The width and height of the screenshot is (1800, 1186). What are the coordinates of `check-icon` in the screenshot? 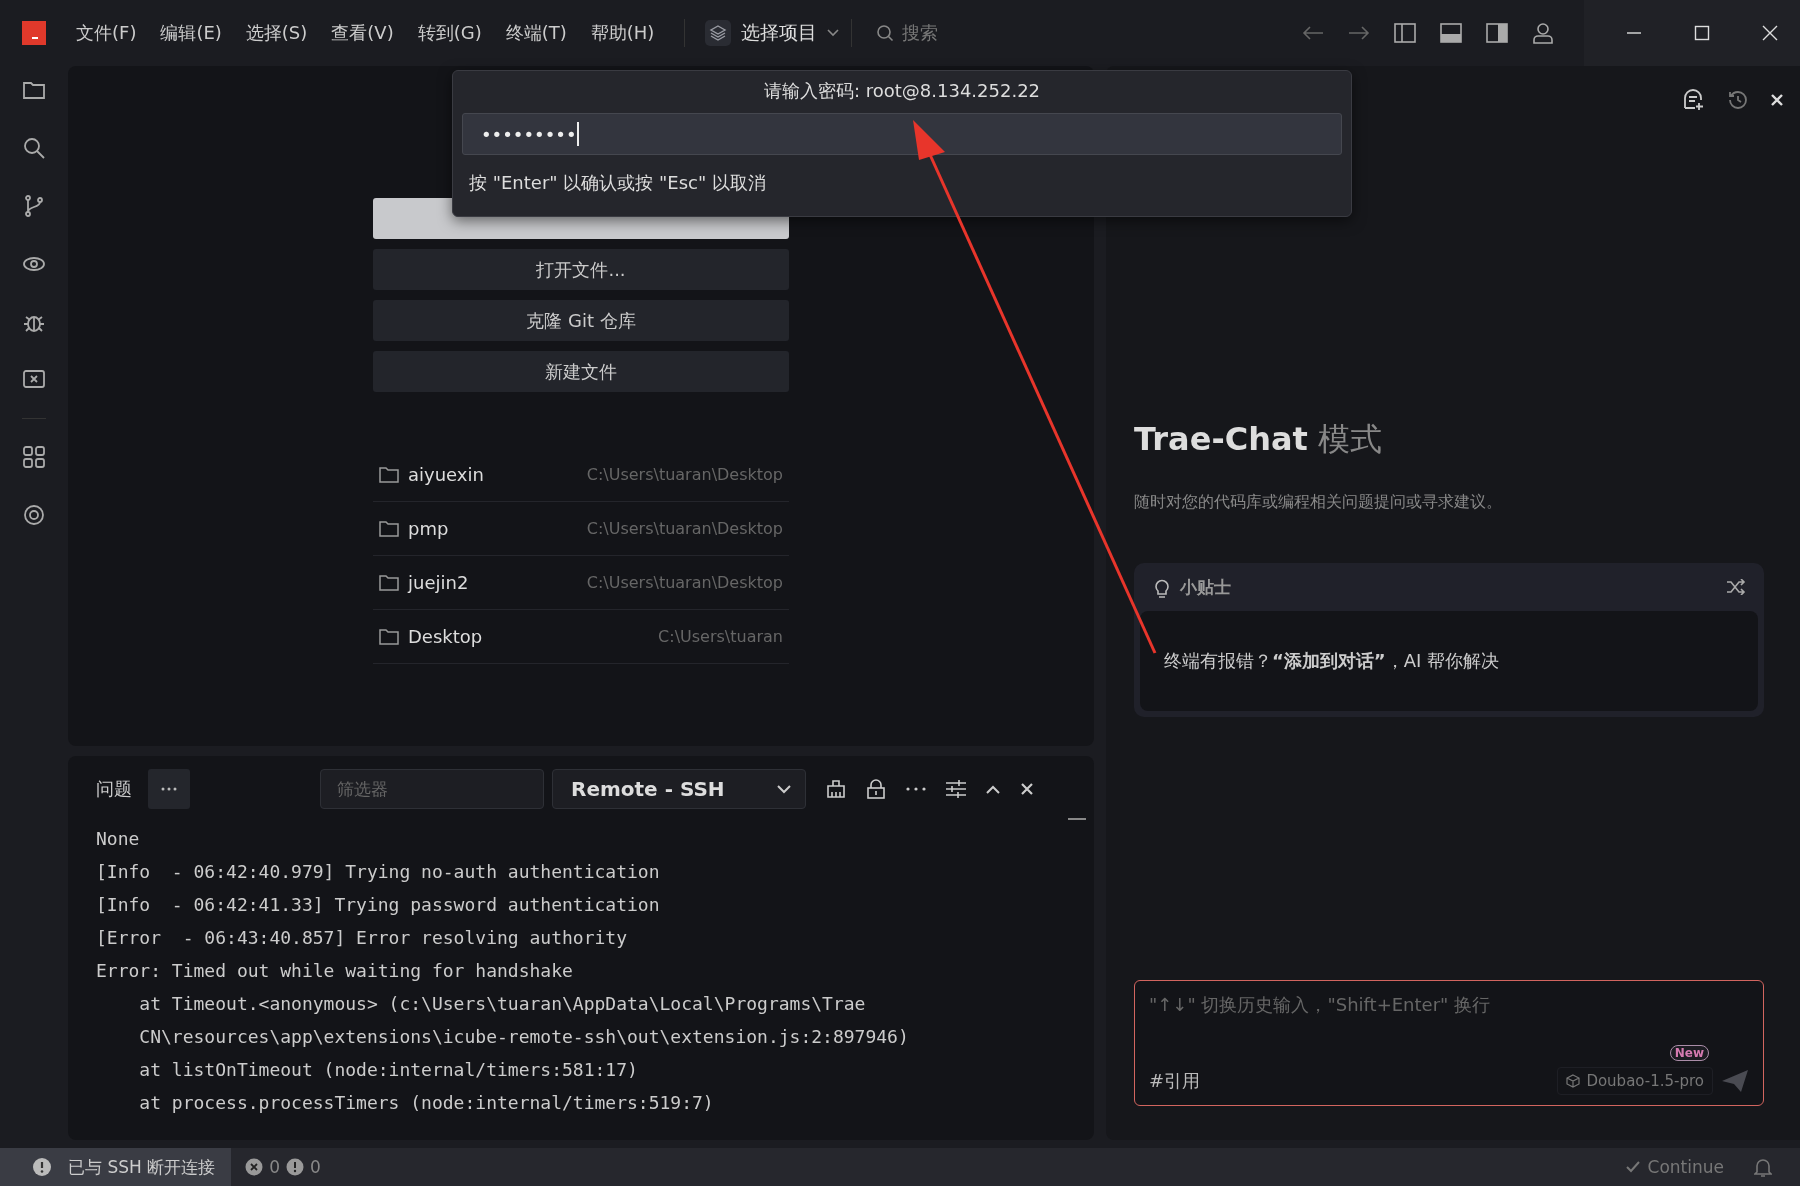 It's located at (1632, 1167).